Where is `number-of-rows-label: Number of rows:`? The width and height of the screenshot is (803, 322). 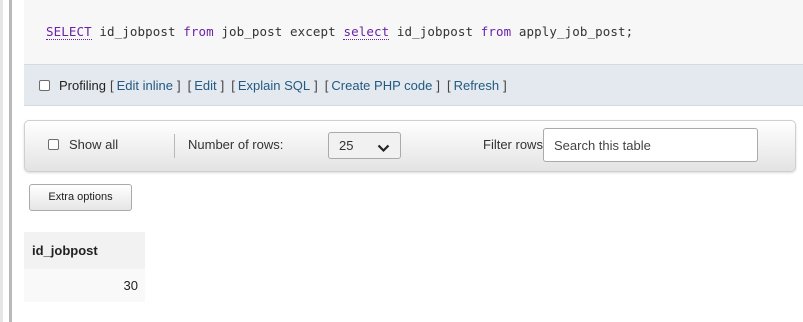 number-of-rows-label: Number of rows: is located at coordinates (236, 144).